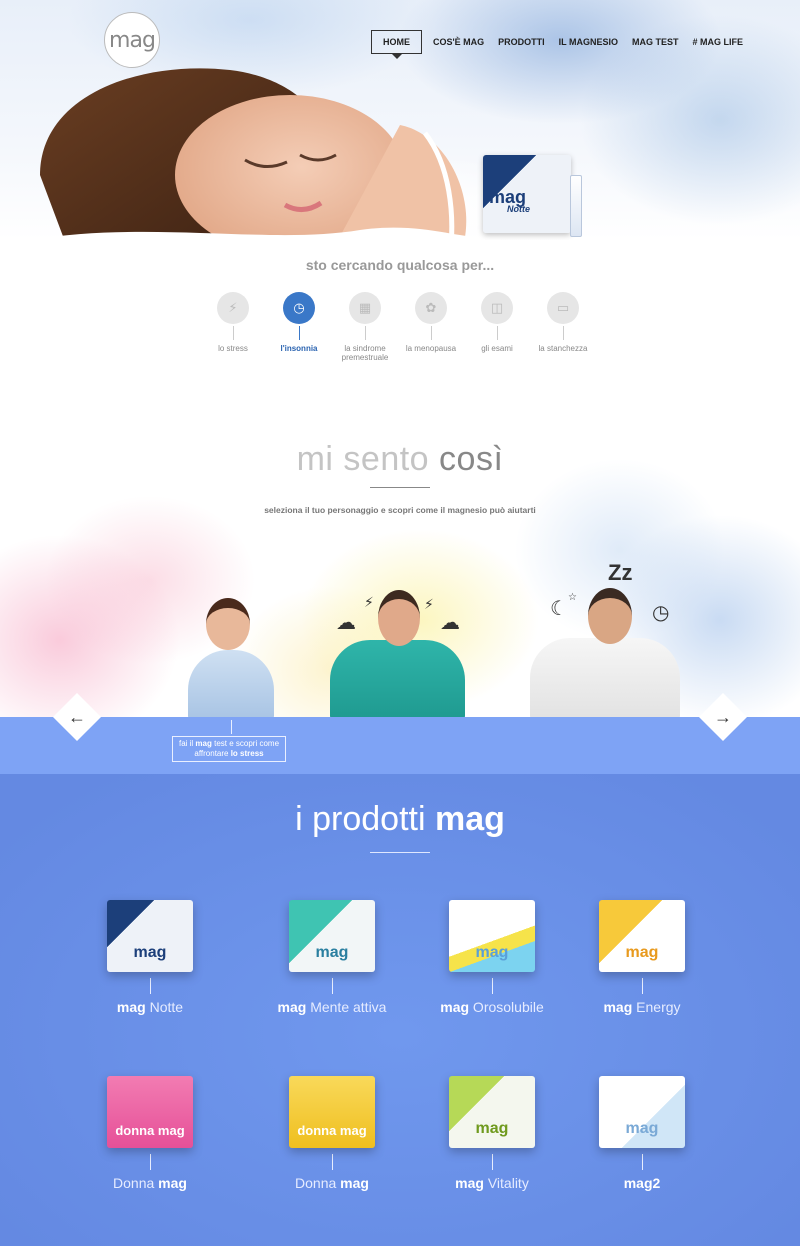 This screenshot has height=1246, width=800. I want to click on category-label: lo stress, so click(233, 348).